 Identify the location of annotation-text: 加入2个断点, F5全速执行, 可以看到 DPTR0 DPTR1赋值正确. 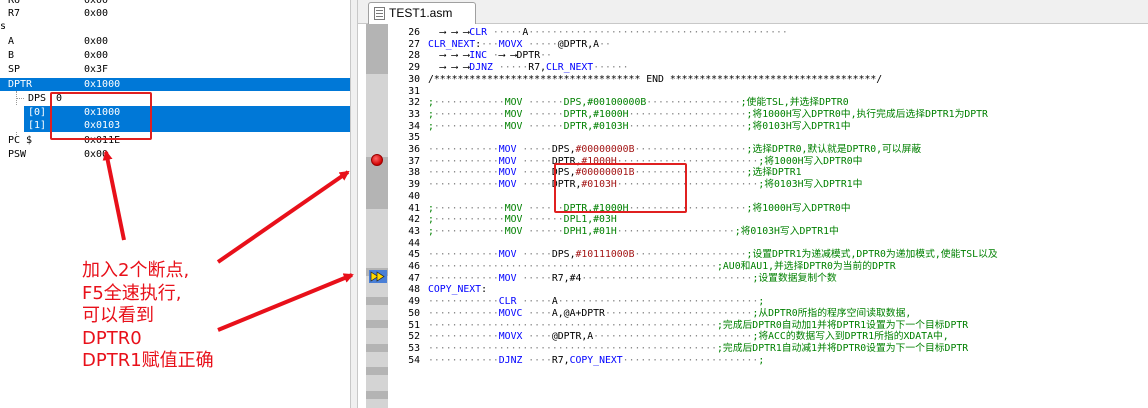
(182, 316).